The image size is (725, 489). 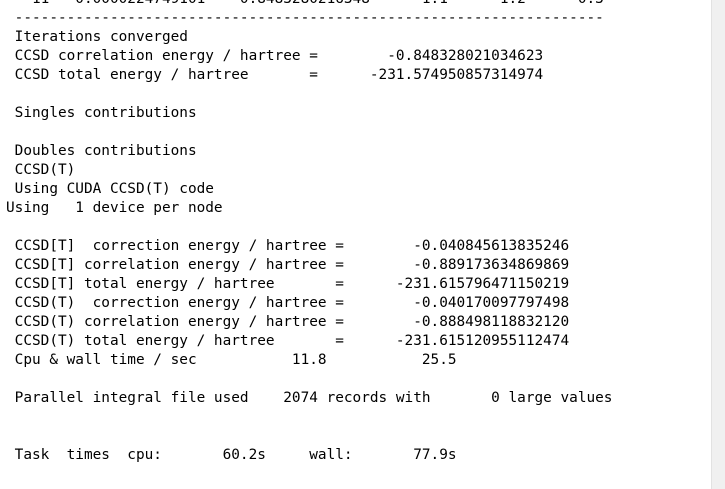 I want to click on terminal-line: Doubles contributions, so click(x=101, y=151).